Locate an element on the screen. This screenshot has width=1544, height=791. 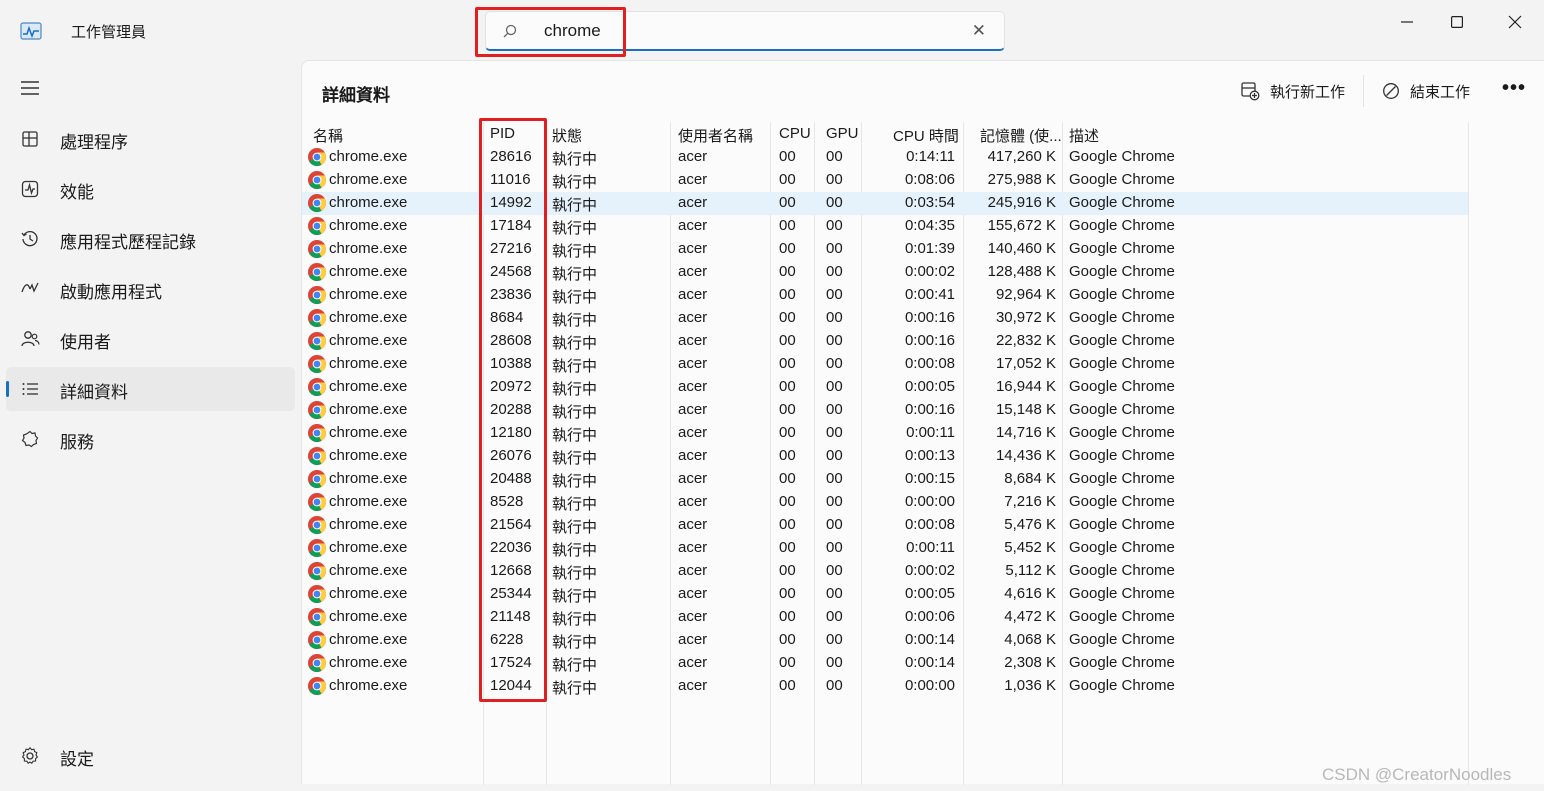
search-box: chrome ✕ is located at coordinates (745, 31).